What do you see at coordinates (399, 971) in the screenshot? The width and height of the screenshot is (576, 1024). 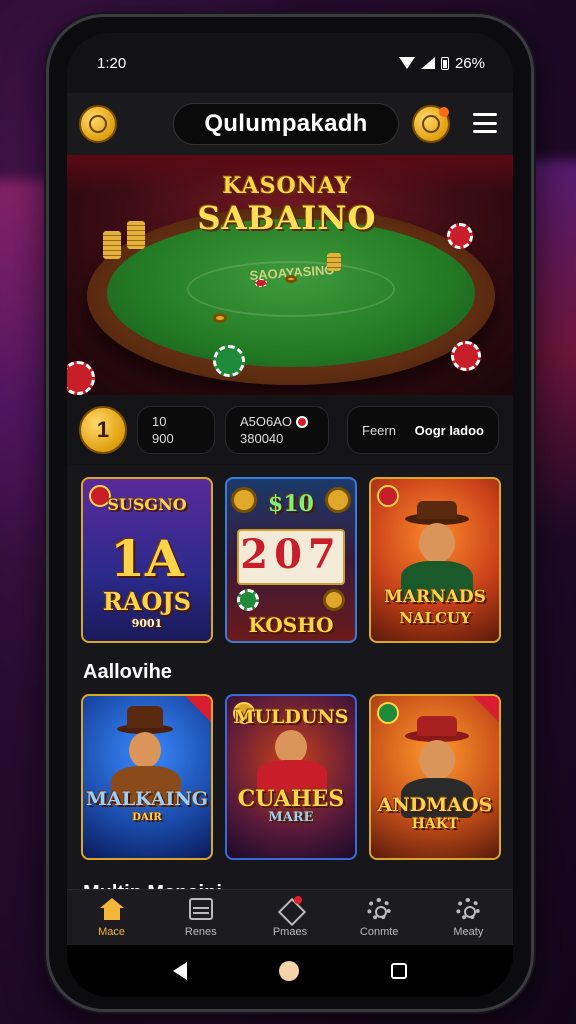 I see `recent-apps-icon` at bounding box center [399, 971].